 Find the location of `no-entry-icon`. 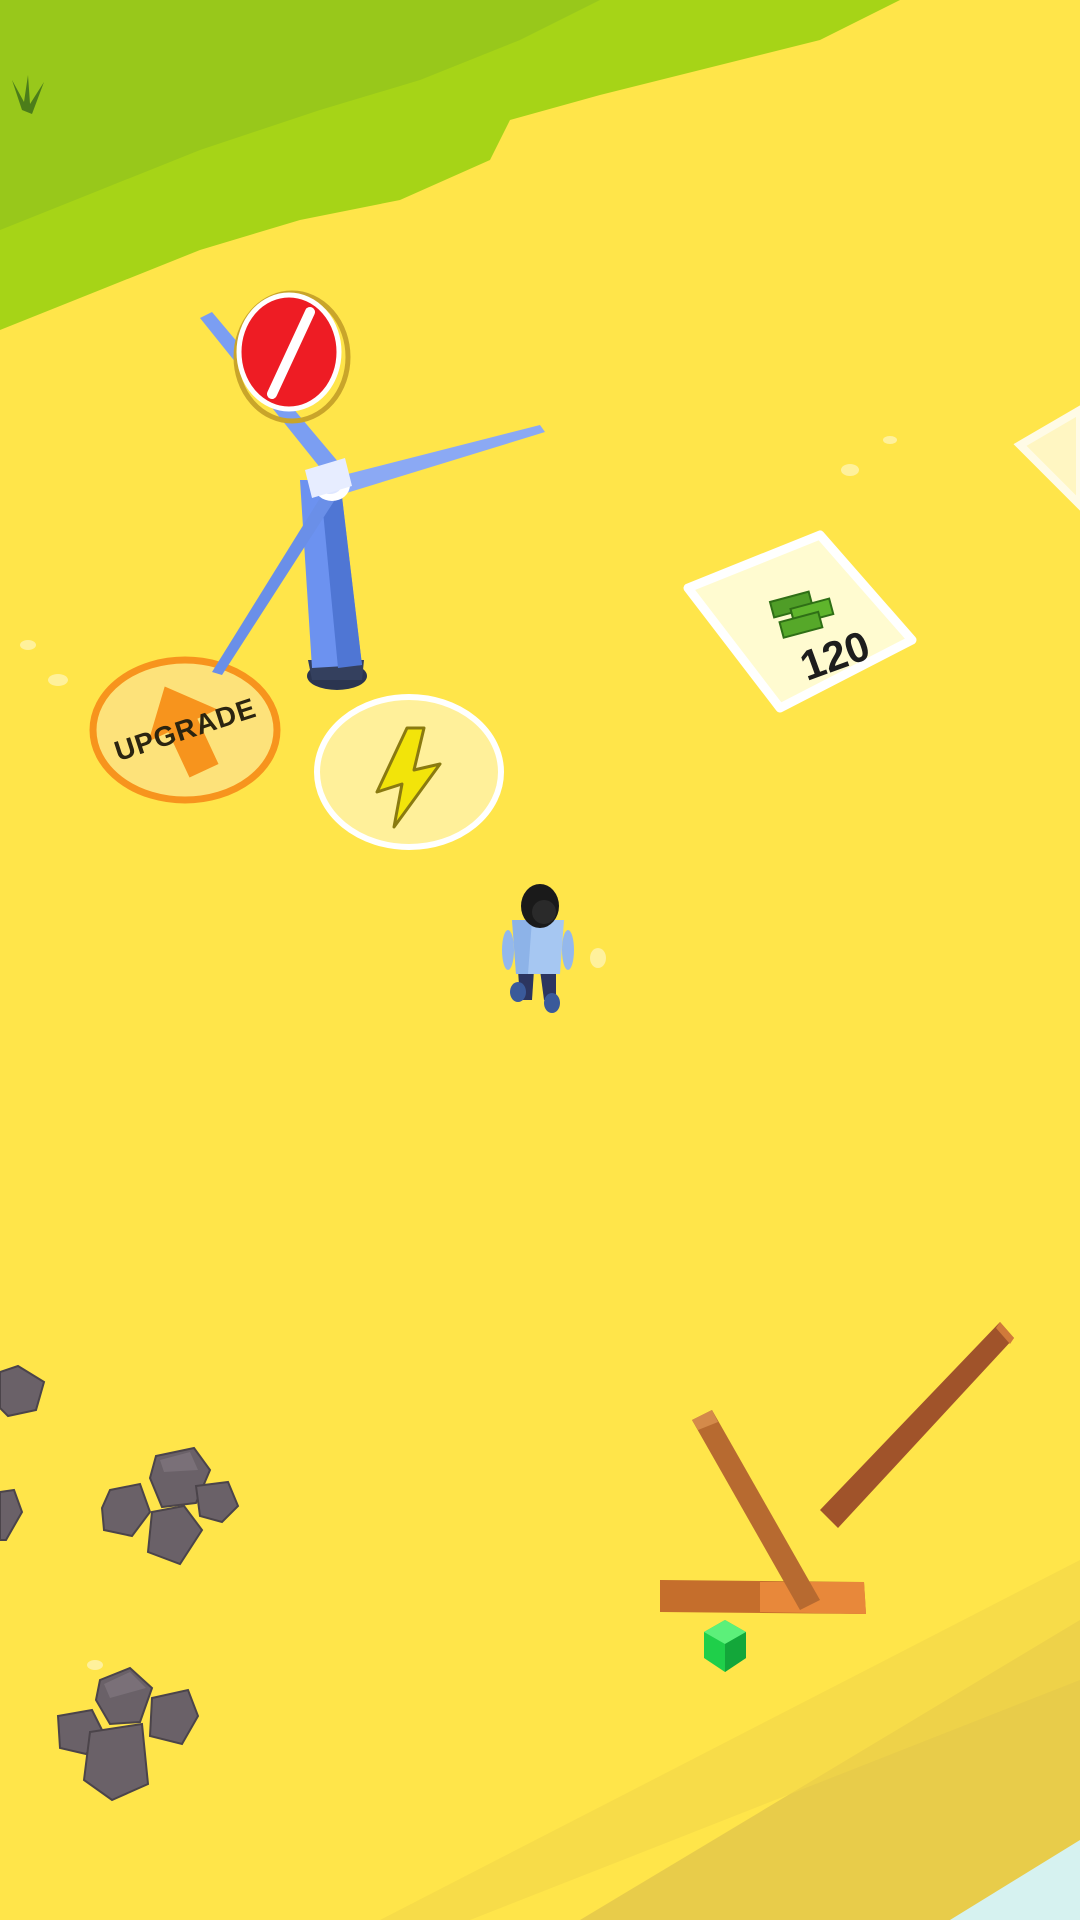

no-entry-icon is located at coordinates (292, 357).